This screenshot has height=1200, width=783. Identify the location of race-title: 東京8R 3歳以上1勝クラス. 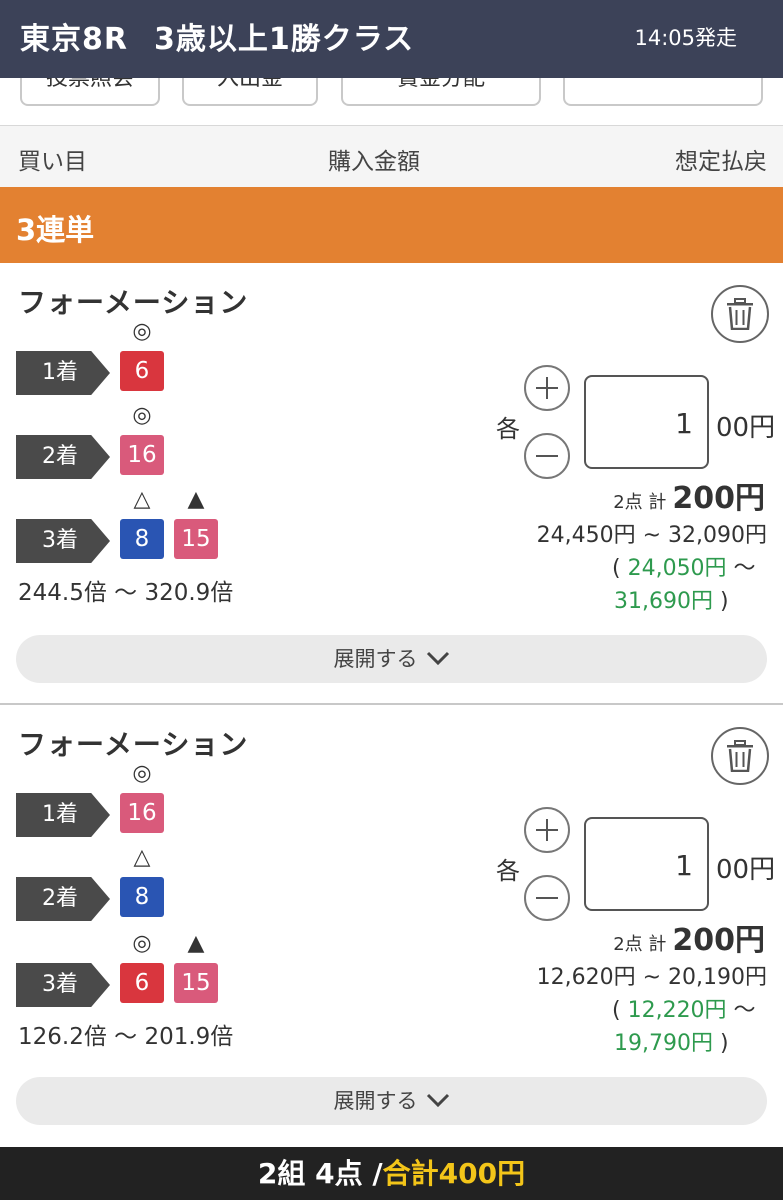
(217, 36).